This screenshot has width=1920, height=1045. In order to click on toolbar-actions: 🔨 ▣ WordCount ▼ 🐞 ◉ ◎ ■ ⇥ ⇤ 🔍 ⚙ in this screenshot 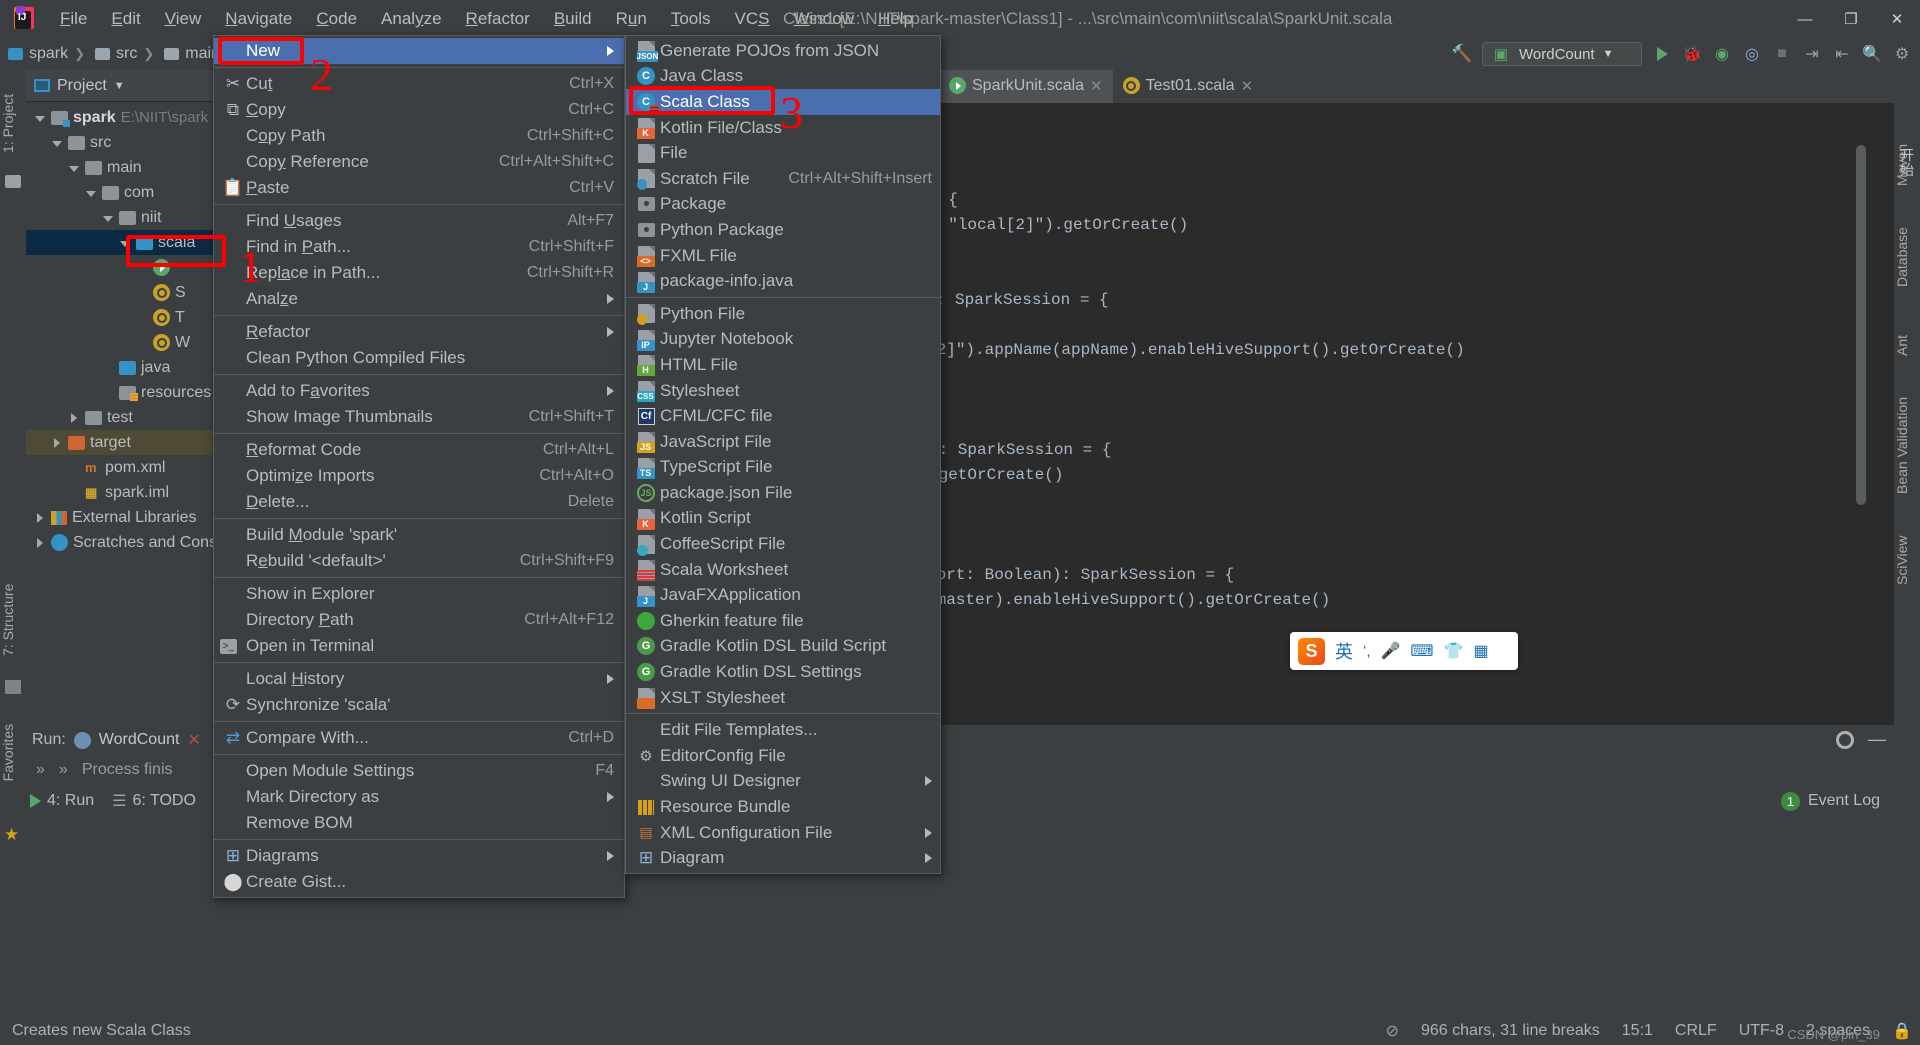, I will do `click(1685, 54)`.